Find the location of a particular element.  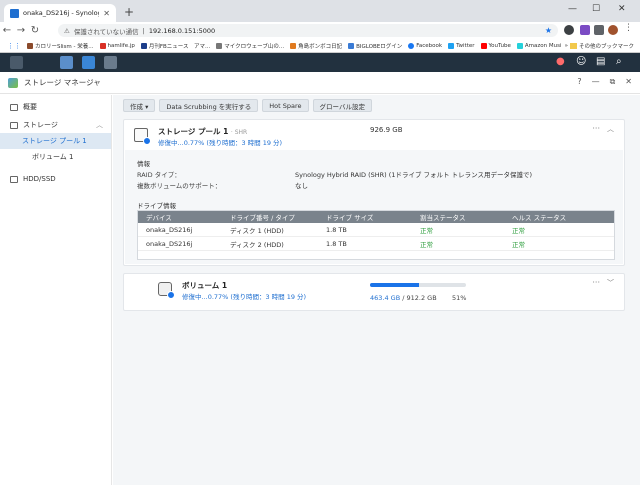

minimize-button: — is located at coordinates (572, 9).